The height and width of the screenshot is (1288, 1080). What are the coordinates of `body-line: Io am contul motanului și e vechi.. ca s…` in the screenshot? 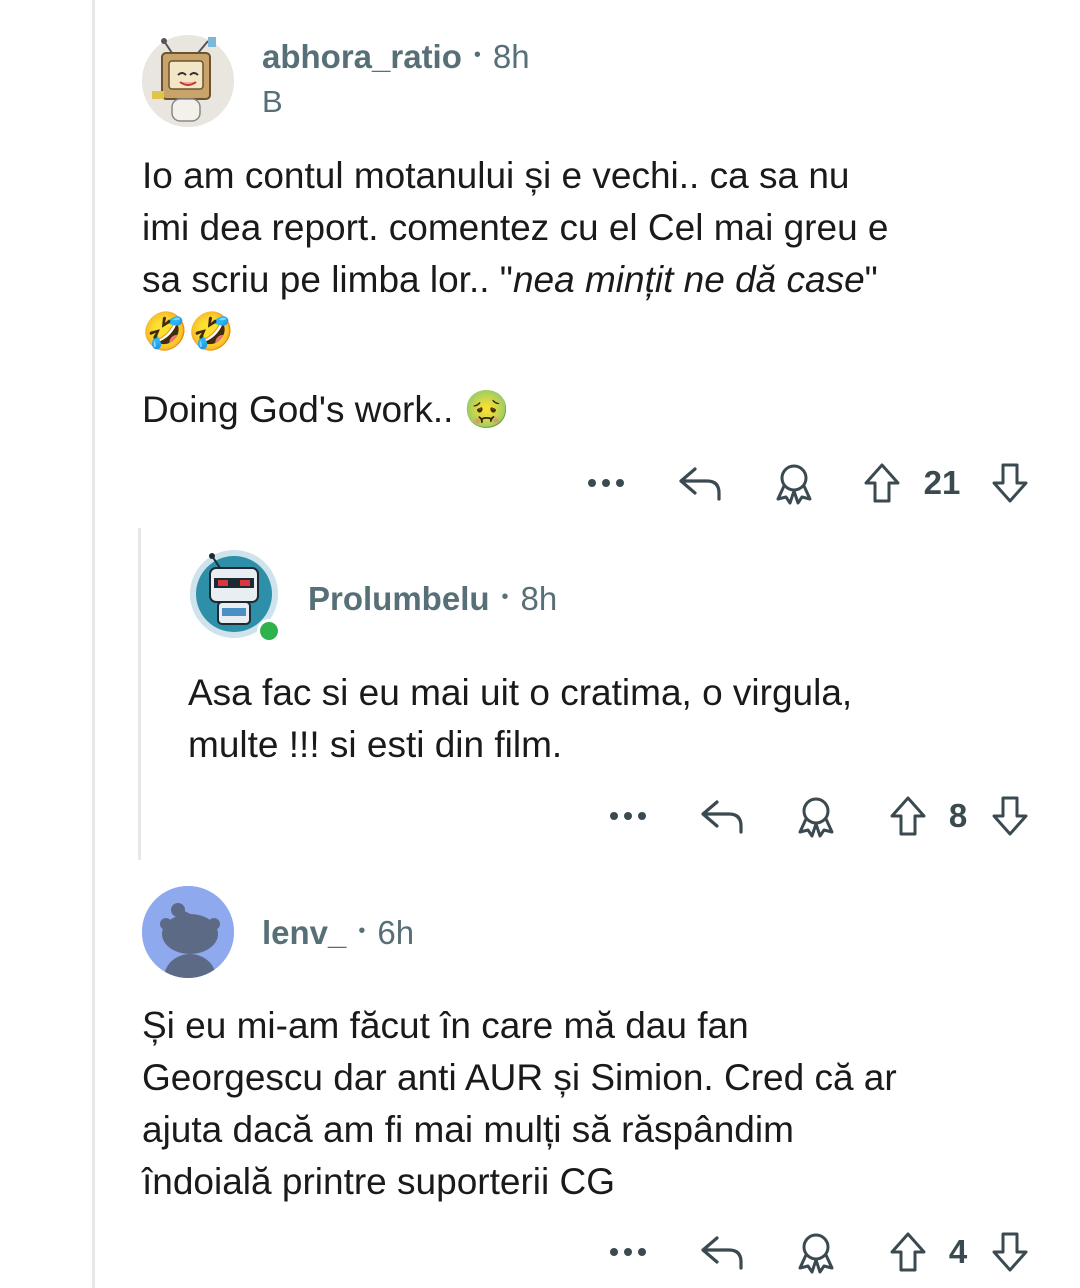 It's located at (496, 175).